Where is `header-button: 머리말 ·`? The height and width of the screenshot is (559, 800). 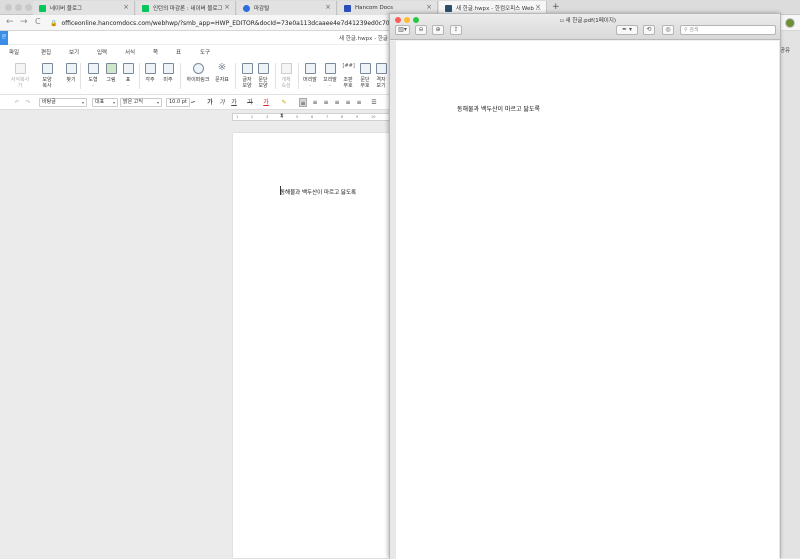 header-button: 머리말 · is located at coordinates (310, 76).